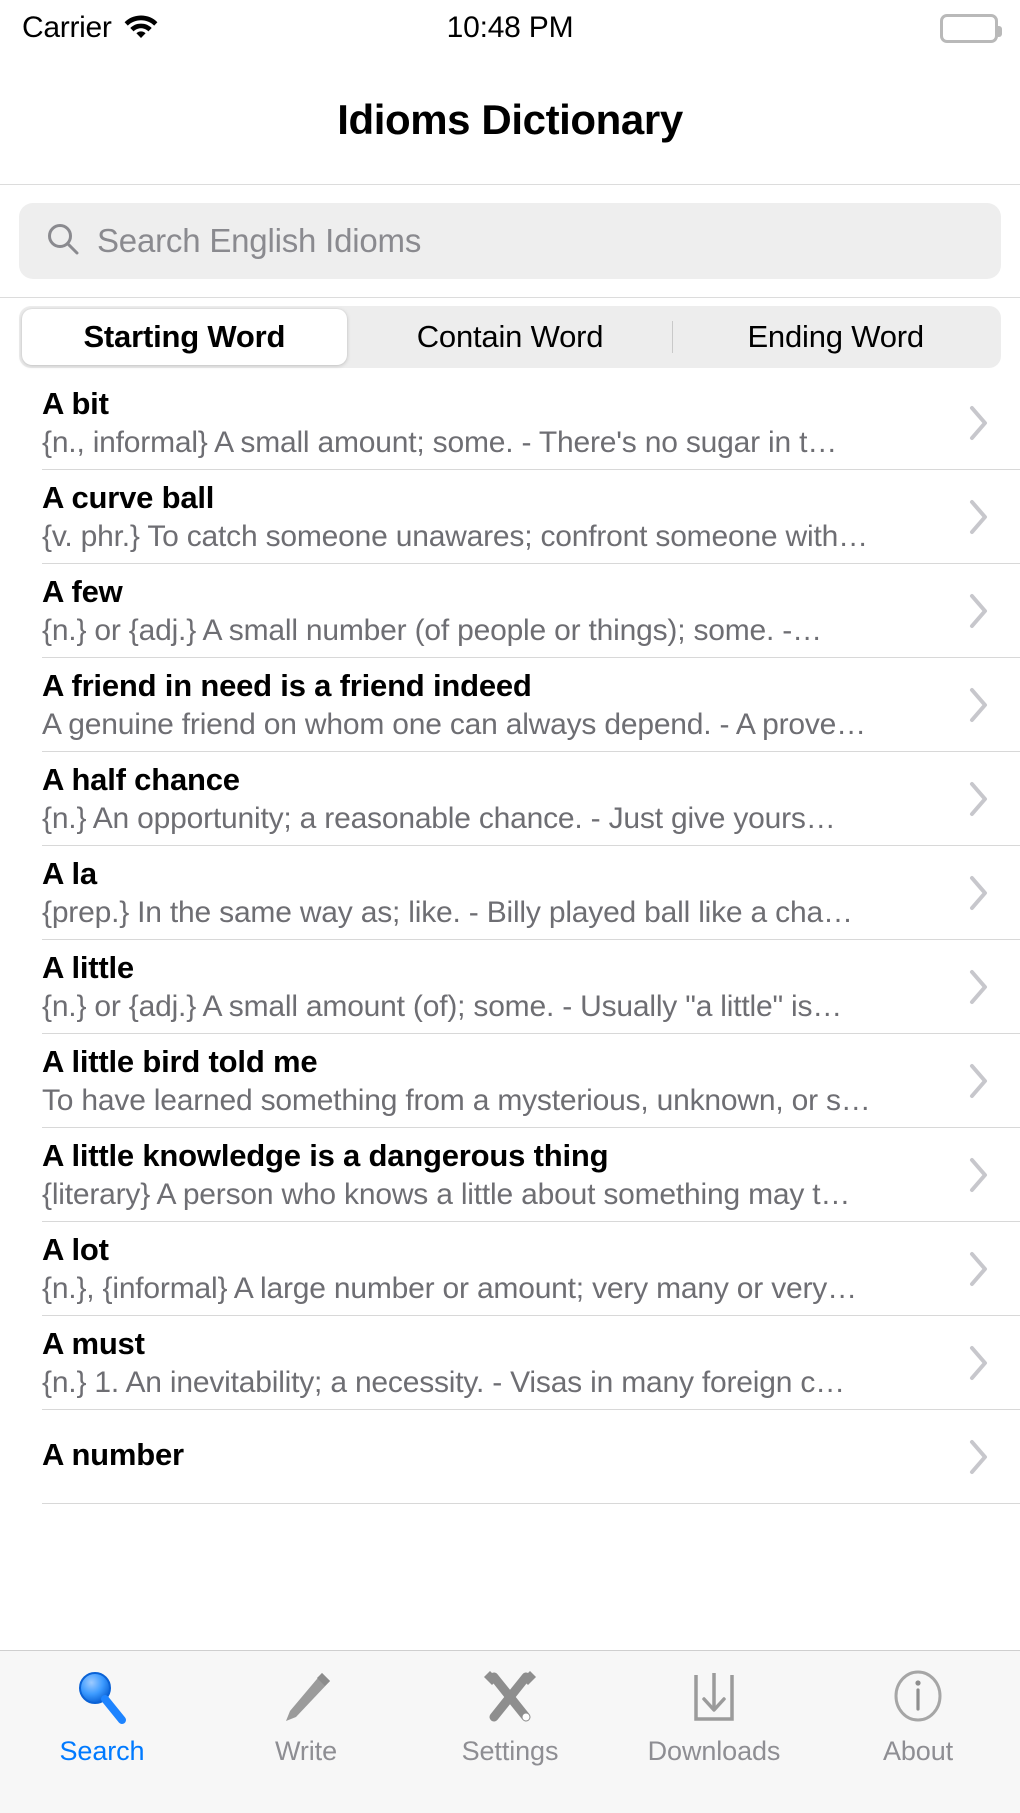 This screenshot has width=1020, height=1813. Describe the element at coordinates (128, 497) in the screenshot. I see `row-title: A curve ball` at that location.